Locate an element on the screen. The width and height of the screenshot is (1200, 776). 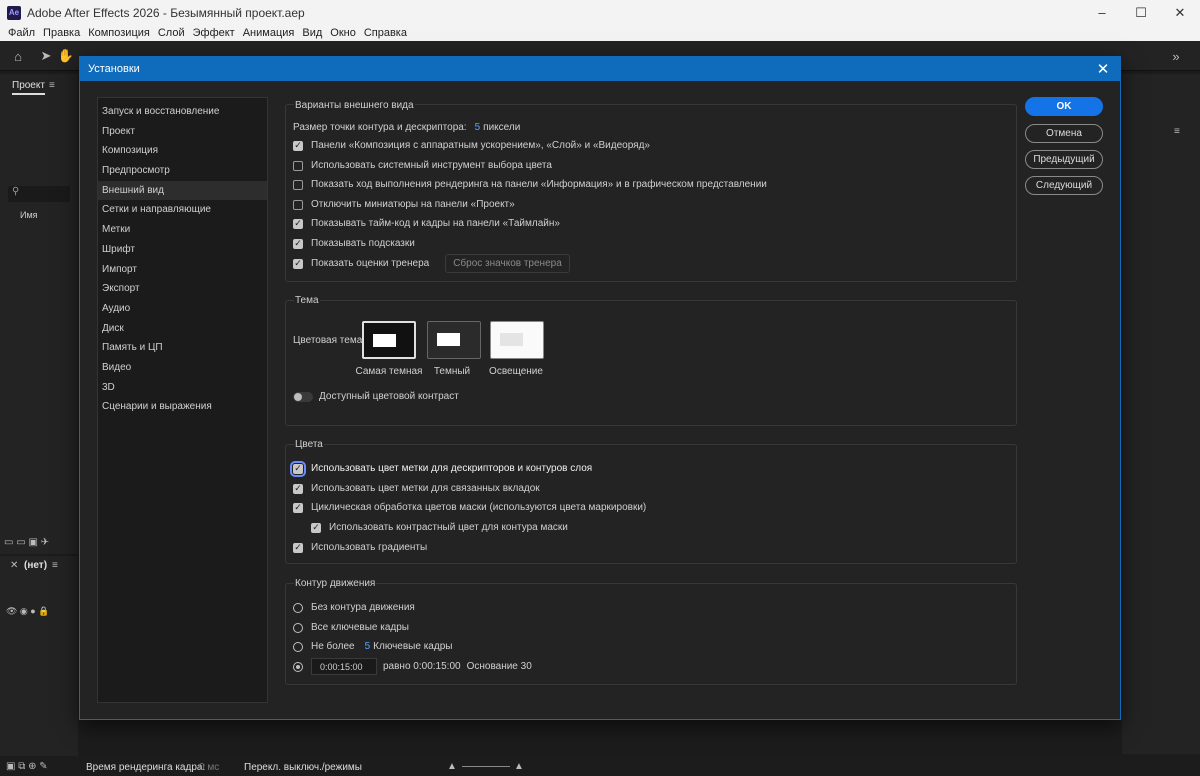
category-video: Видео is located at coordinates (182, 368).